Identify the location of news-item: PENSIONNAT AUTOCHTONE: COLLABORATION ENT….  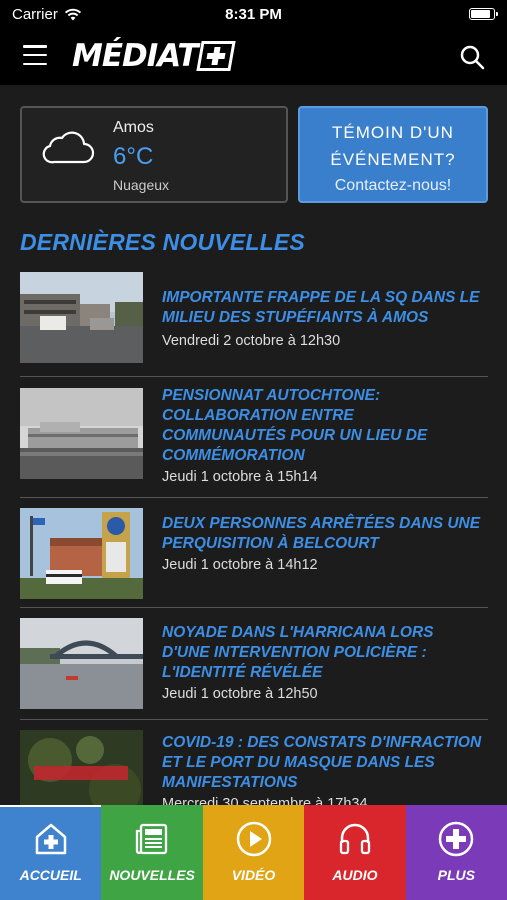
(254, 437).